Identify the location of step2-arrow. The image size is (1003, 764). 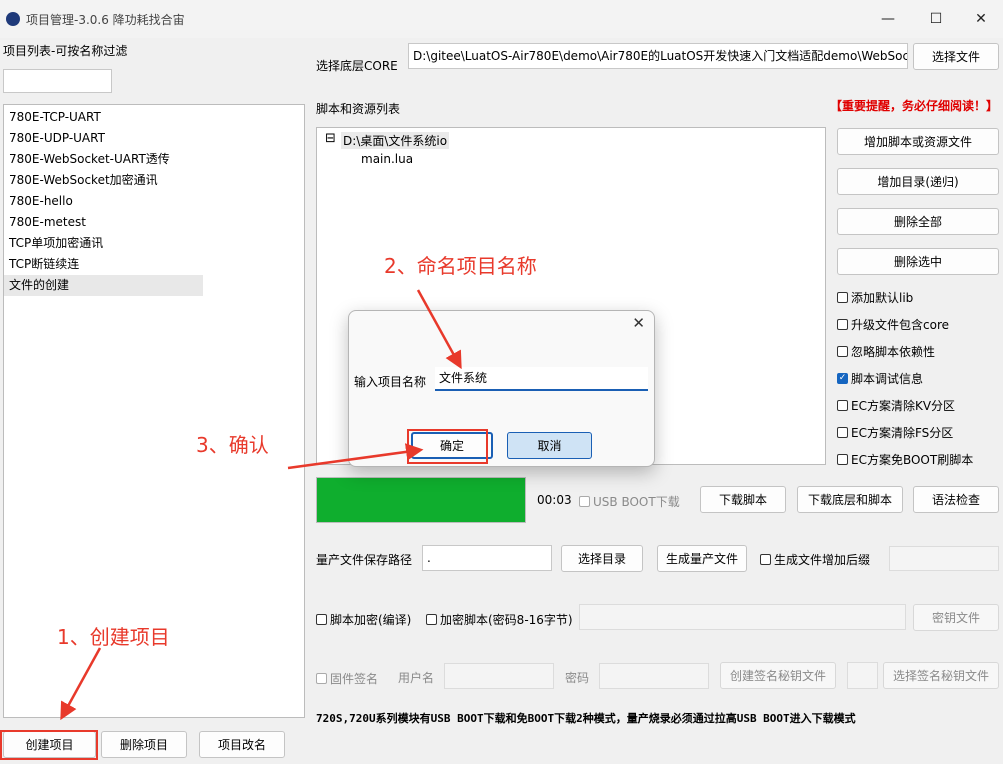
(439, 329).